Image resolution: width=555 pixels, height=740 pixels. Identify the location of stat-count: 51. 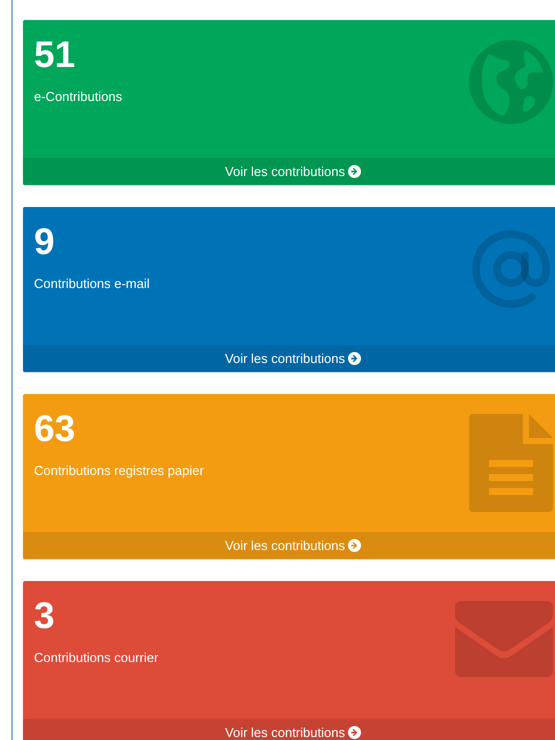
(55, 55).